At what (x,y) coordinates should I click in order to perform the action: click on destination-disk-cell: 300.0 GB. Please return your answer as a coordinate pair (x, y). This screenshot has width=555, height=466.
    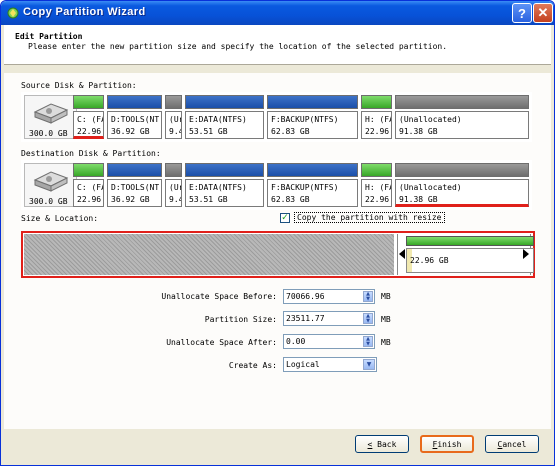
    Looking at the image, I should click on (50, 185).